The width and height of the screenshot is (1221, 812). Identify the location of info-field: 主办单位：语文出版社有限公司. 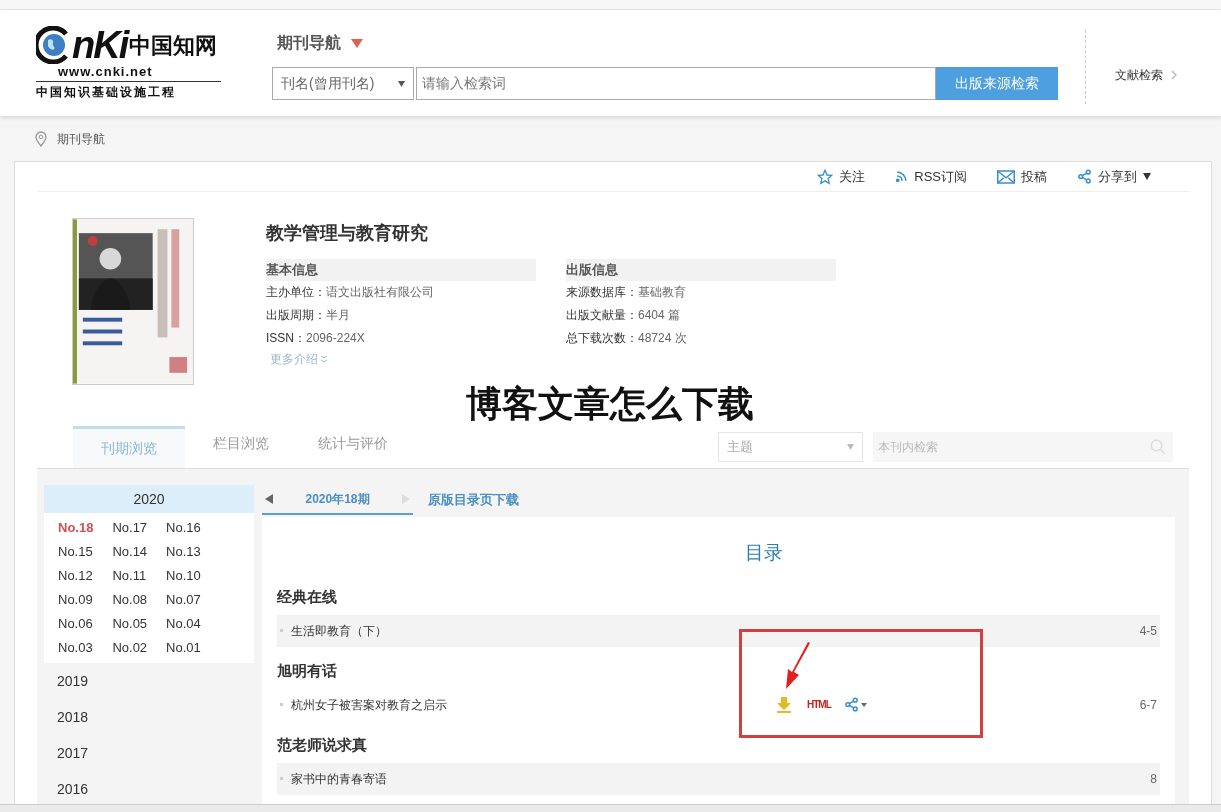
(401, 292).